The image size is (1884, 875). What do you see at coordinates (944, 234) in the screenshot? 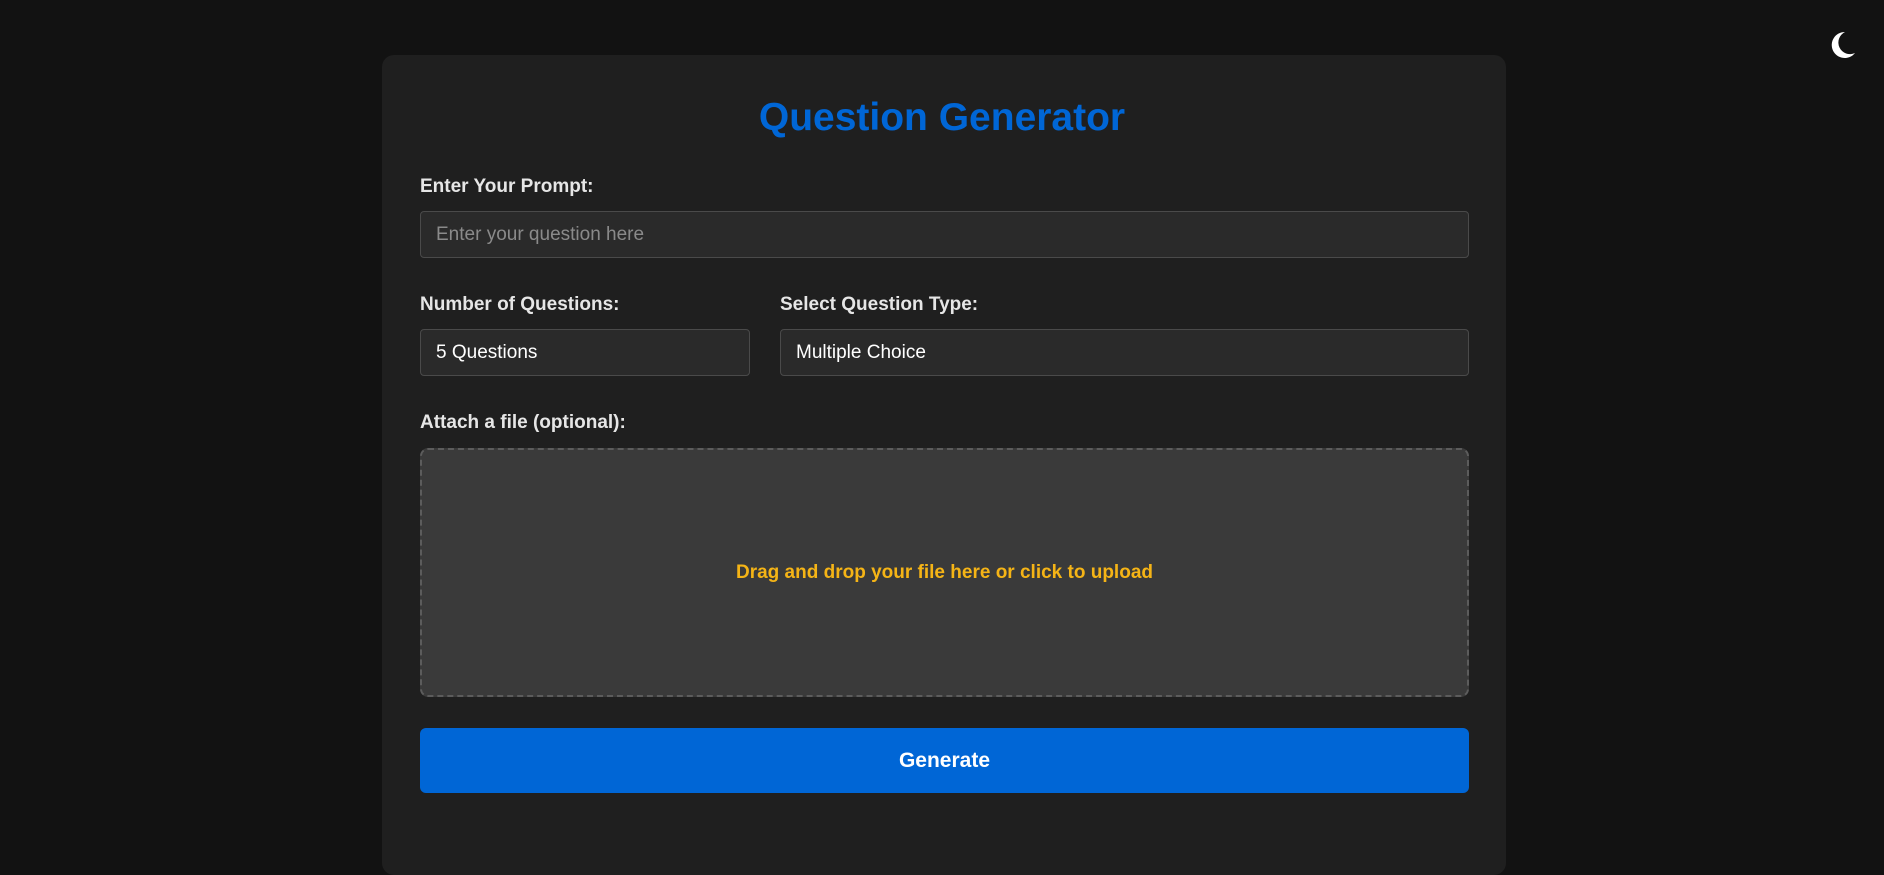
I see `prompt-input` at bounding box center [944, 234].